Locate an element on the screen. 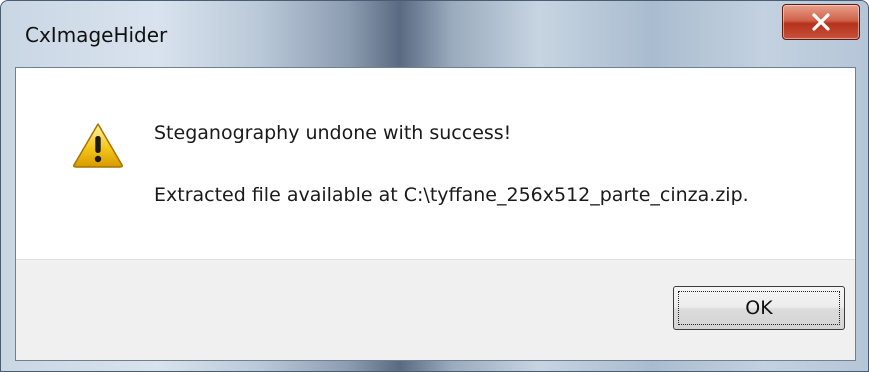  ok-button: OK is located at coordinates (759, 308).